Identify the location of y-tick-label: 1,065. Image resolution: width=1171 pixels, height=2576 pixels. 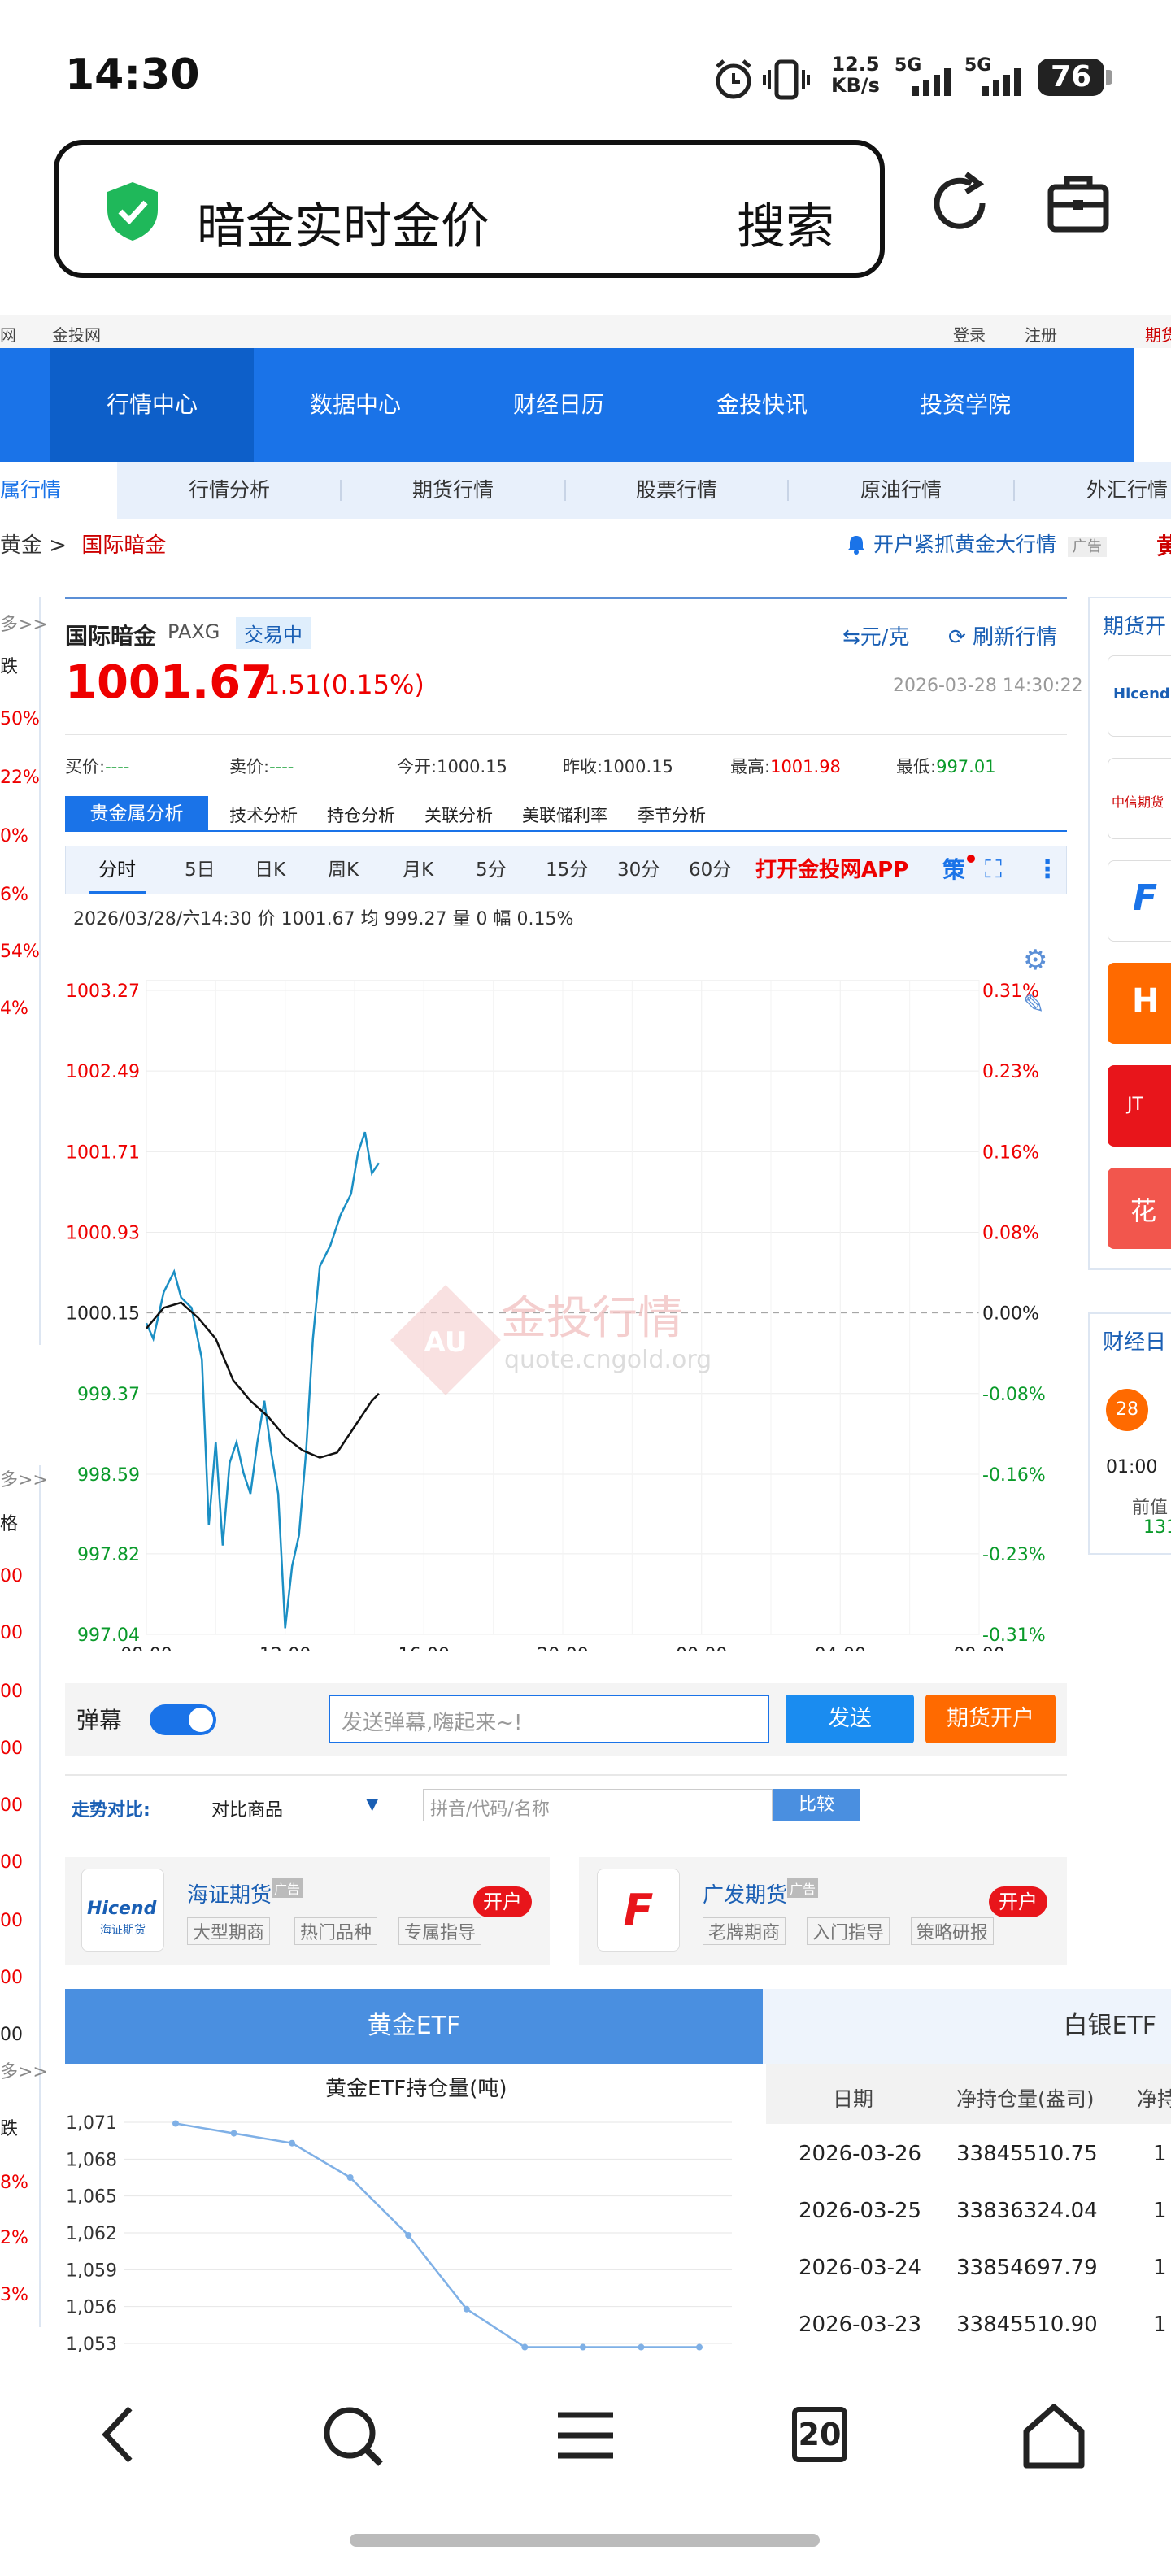
(91, 2197).